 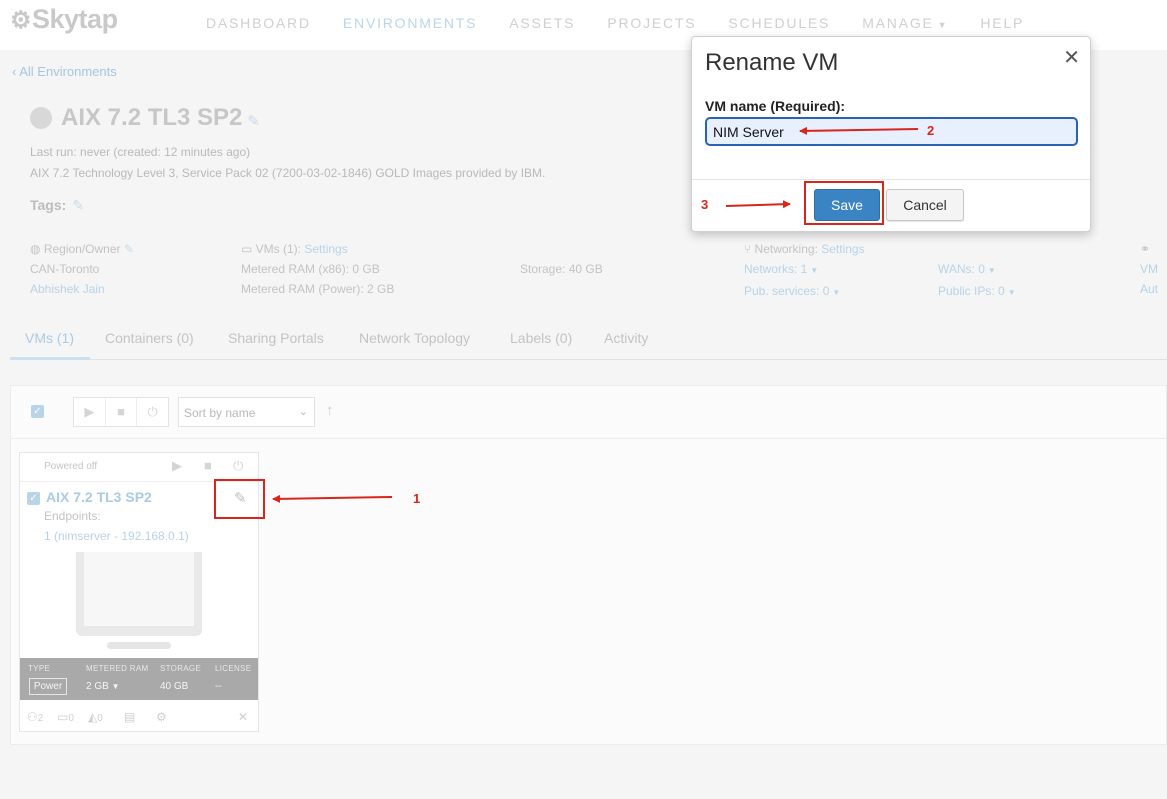 I want to click on vm-status-bar: Powered off ▶ ■ ⏻, so click(x=139, y=467).